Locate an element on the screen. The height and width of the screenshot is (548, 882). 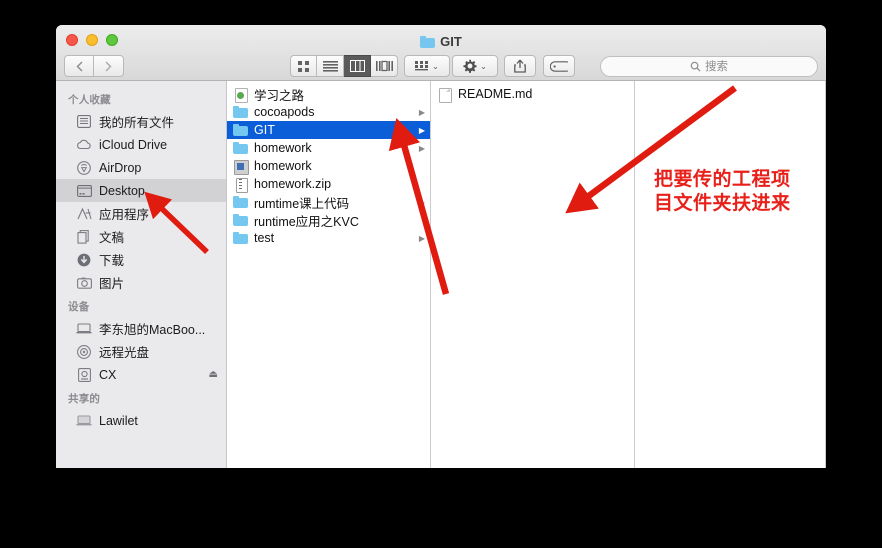
sidebar-item-pictures: 图片 is located at coordinates (141, 282).